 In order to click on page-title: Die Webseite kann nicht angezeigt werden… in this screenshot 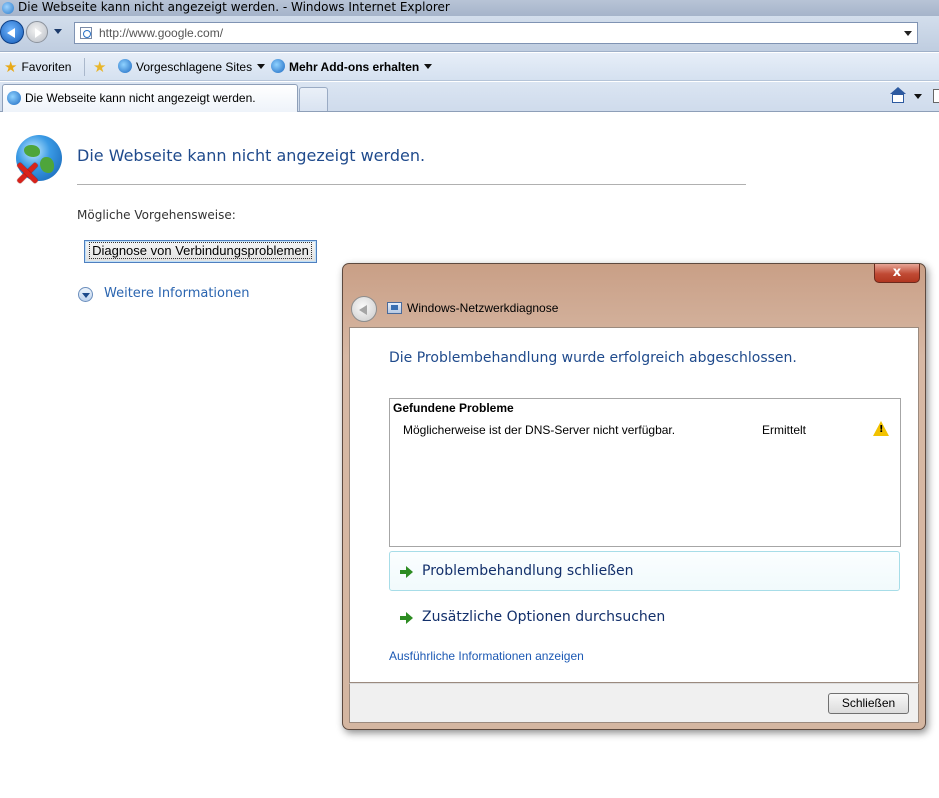, I will do `click(251, 155)`.